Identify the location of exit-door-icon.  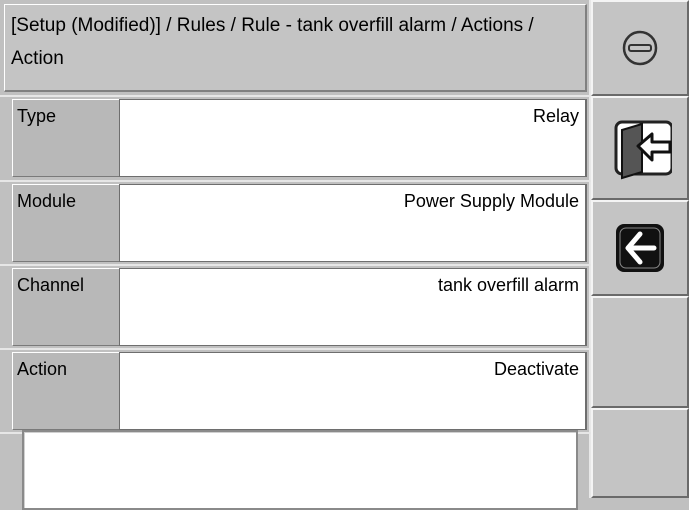
(643, 150).